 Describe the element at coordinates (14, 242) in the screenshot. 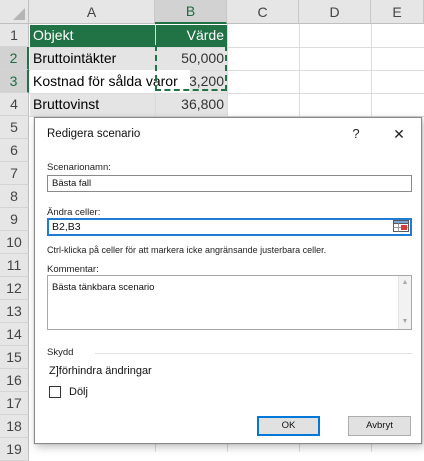

I see `row-header-10: 10` at that location.